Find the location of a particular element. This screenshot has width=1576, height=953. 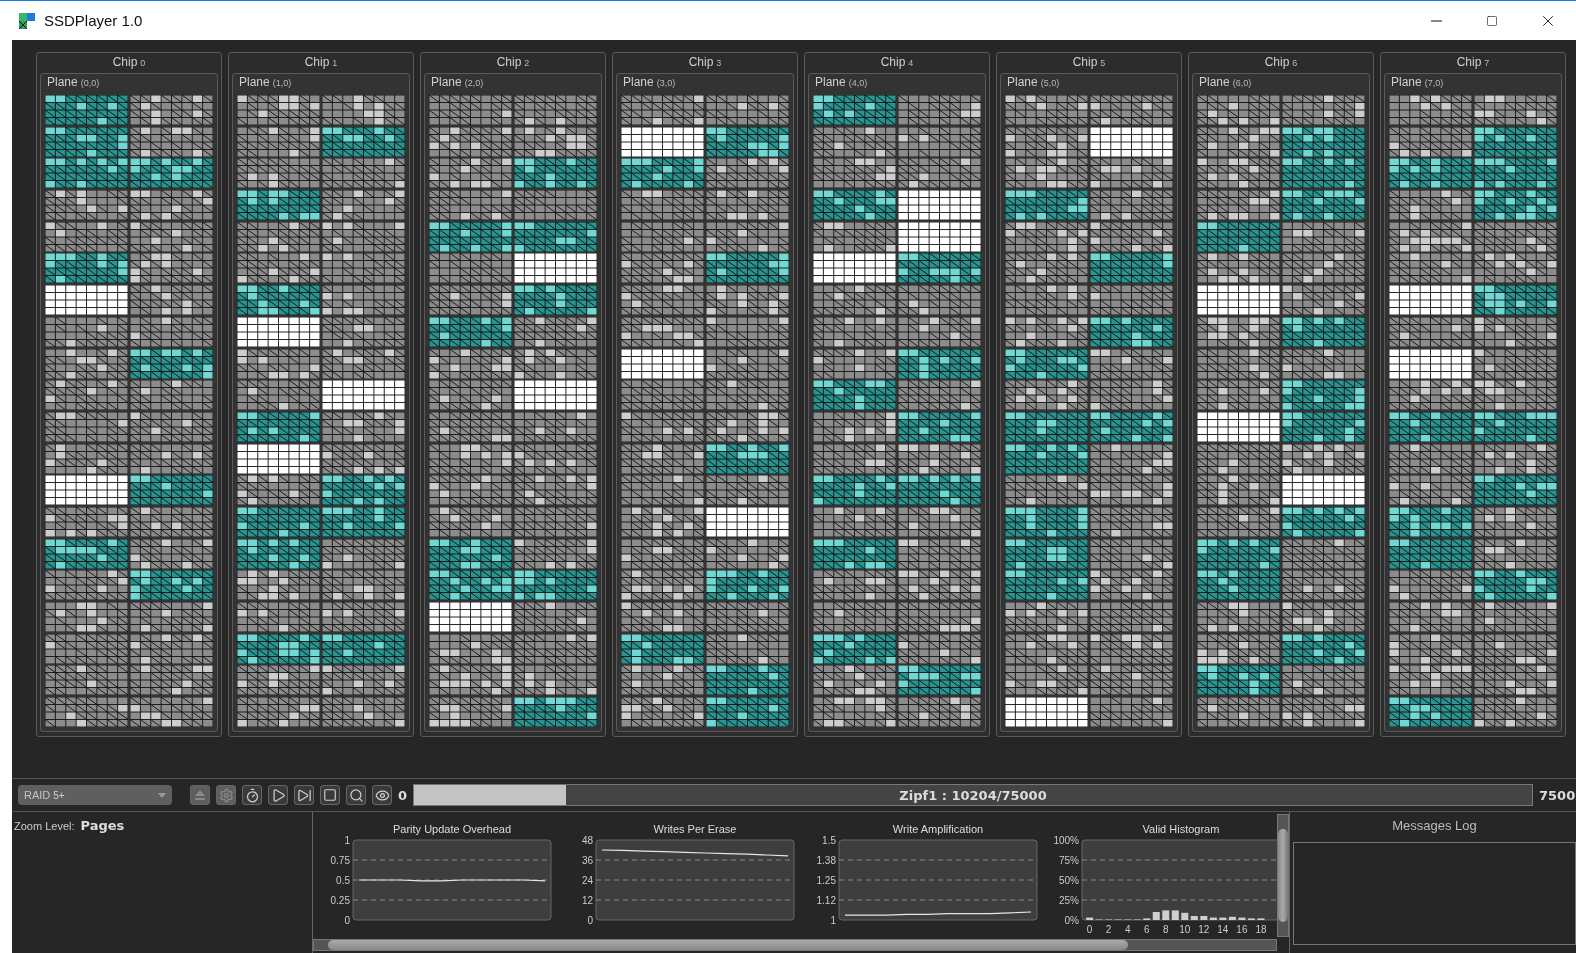

eye-icon is located at coordinates (382, 795).